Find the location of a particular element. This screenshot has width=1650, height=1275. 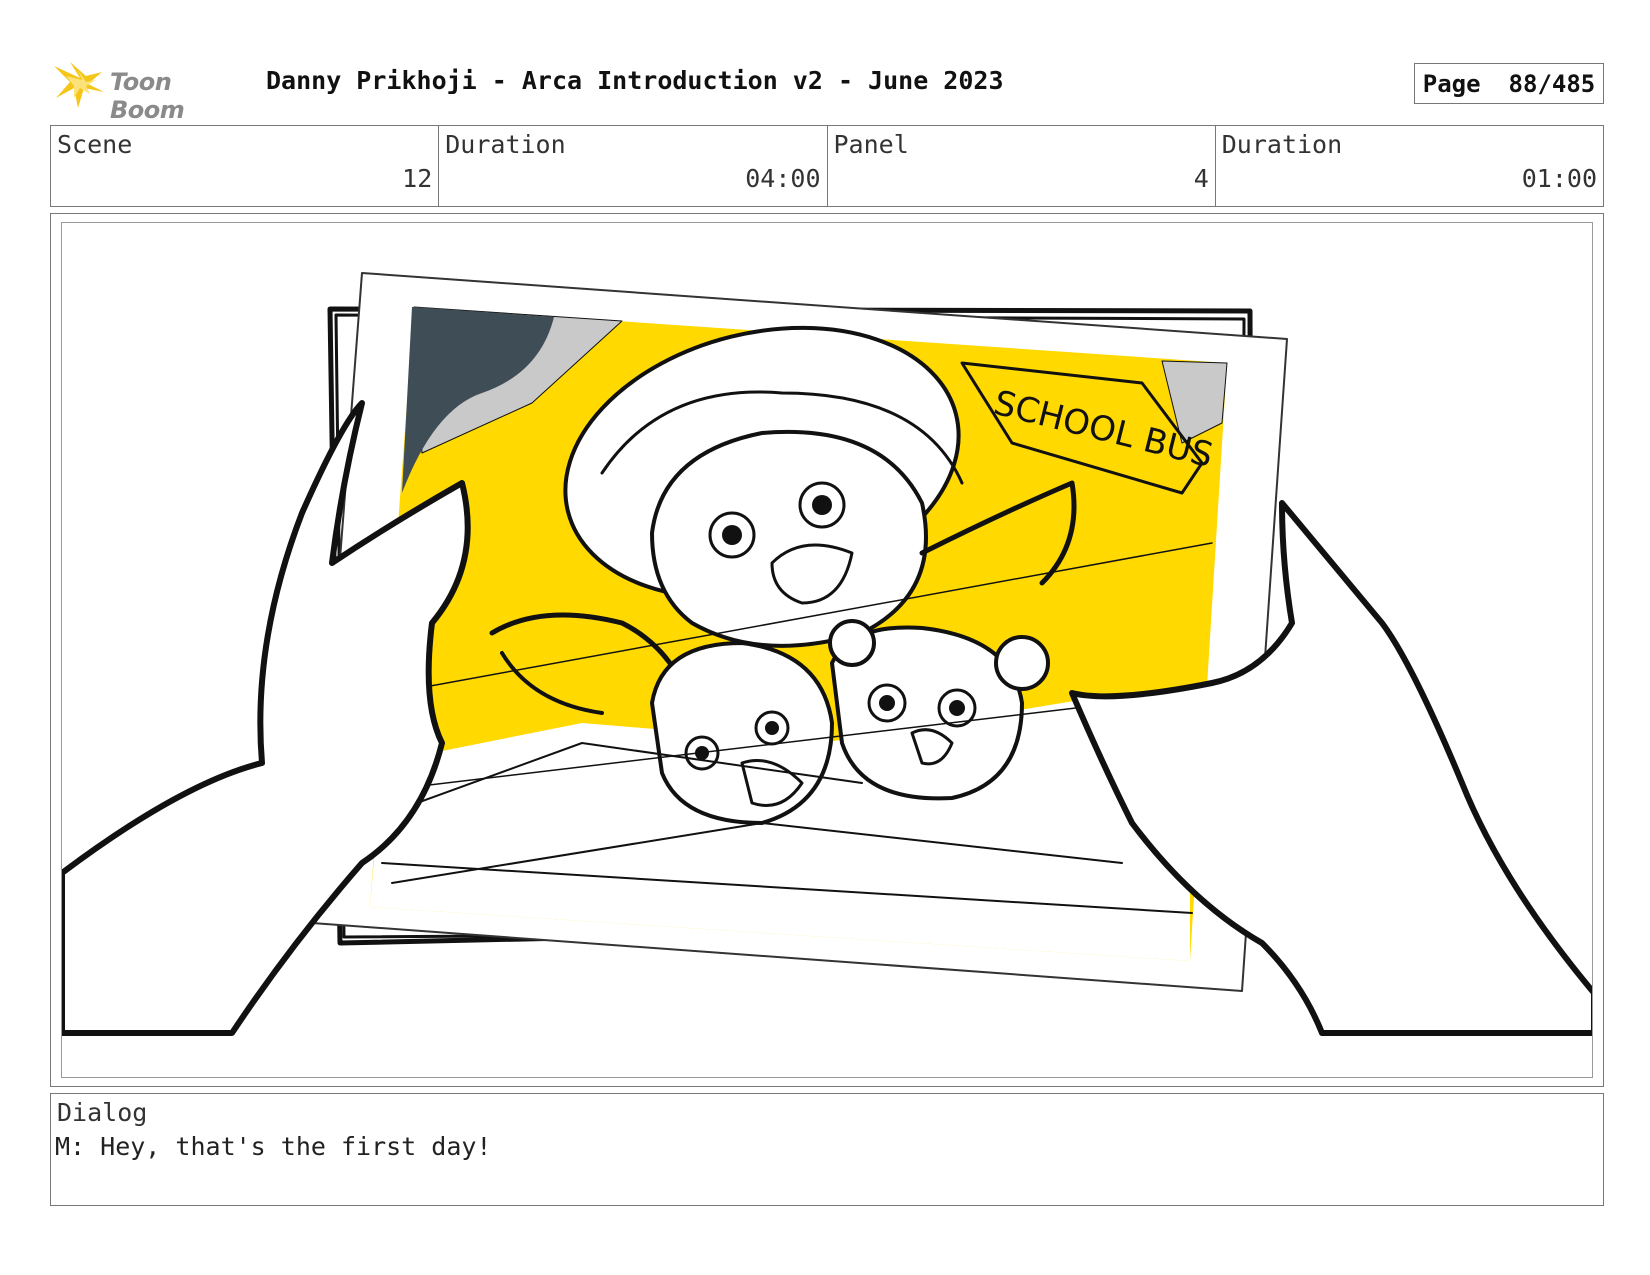

logo-text: Toon Boom is located at coordinates (147, 96).